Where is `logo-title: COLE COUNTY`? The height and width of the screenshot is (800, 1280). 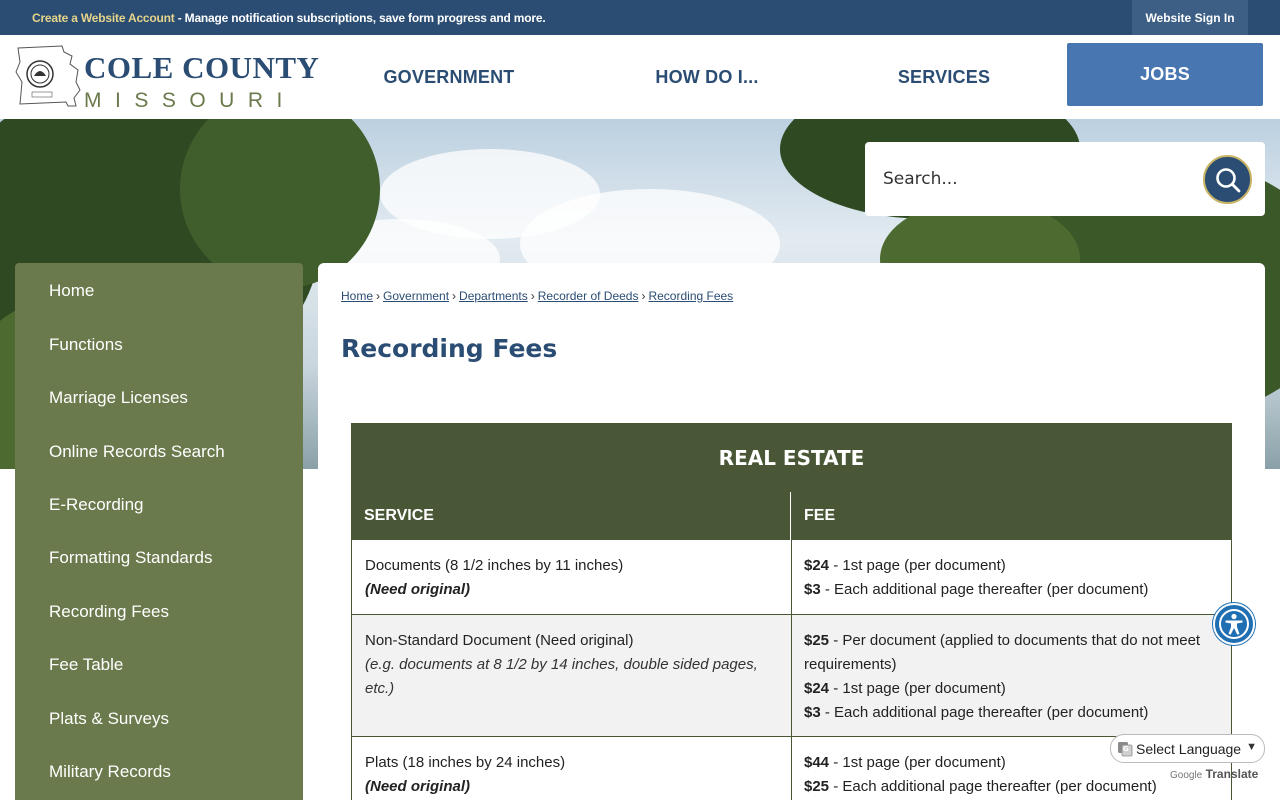 logo-title: COLE COUNTY is located at coordinates (202, 67).